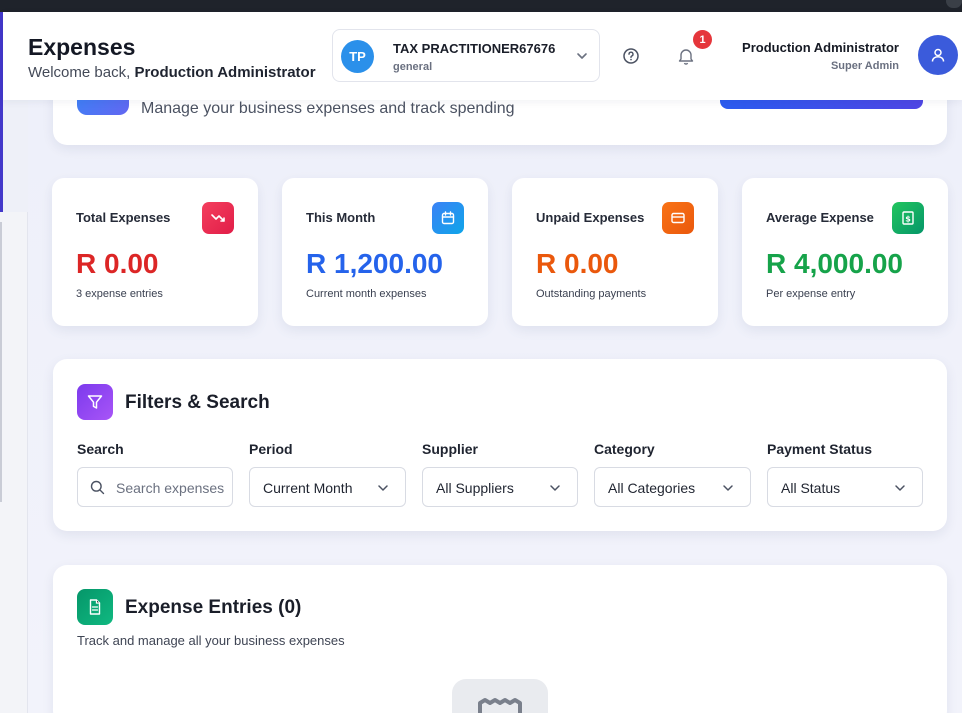 The width and height of the screenshot is (962, 713). I want to click on user-icon, so click(938, 55).